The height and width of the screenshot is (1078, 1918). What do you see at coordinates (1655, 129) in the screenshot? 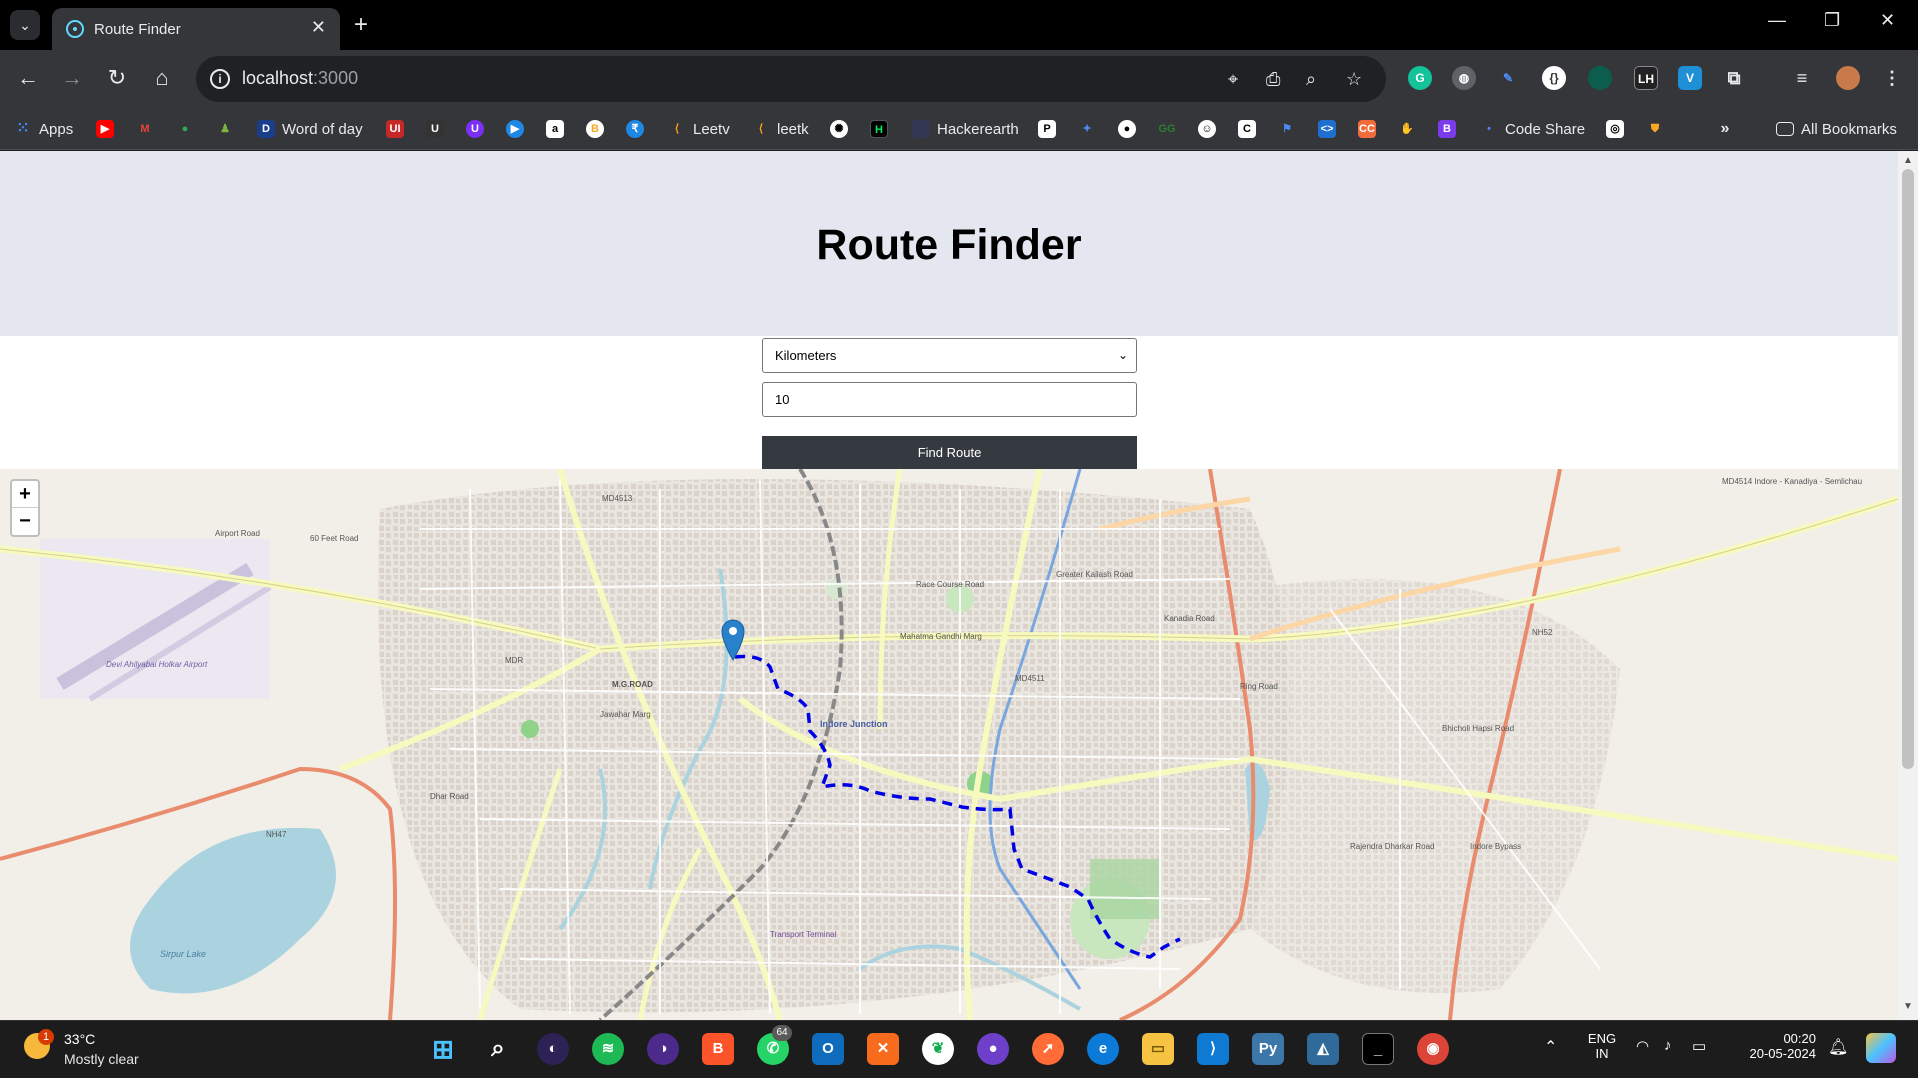
I see `shield-icon: ⛊` at bounding box center [1655, 129].